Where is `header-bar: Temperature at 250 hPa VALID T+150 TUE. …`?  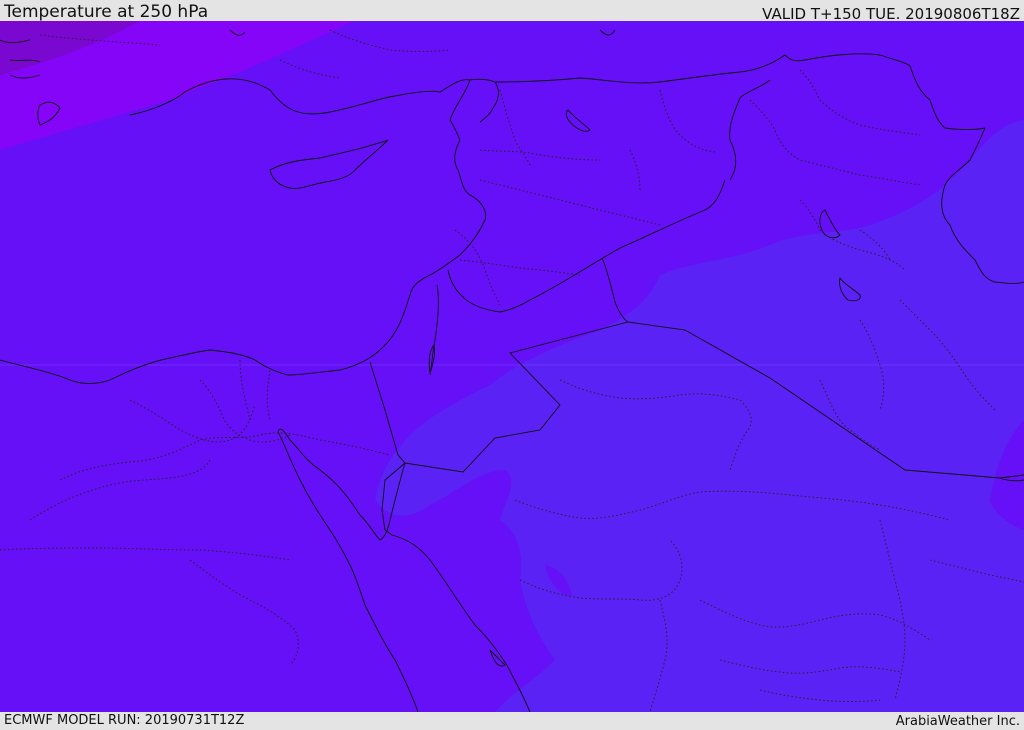 header-bar: Temperature at 250 hPa VALID T+150 TUE. … is located at coordinates (512, 11).